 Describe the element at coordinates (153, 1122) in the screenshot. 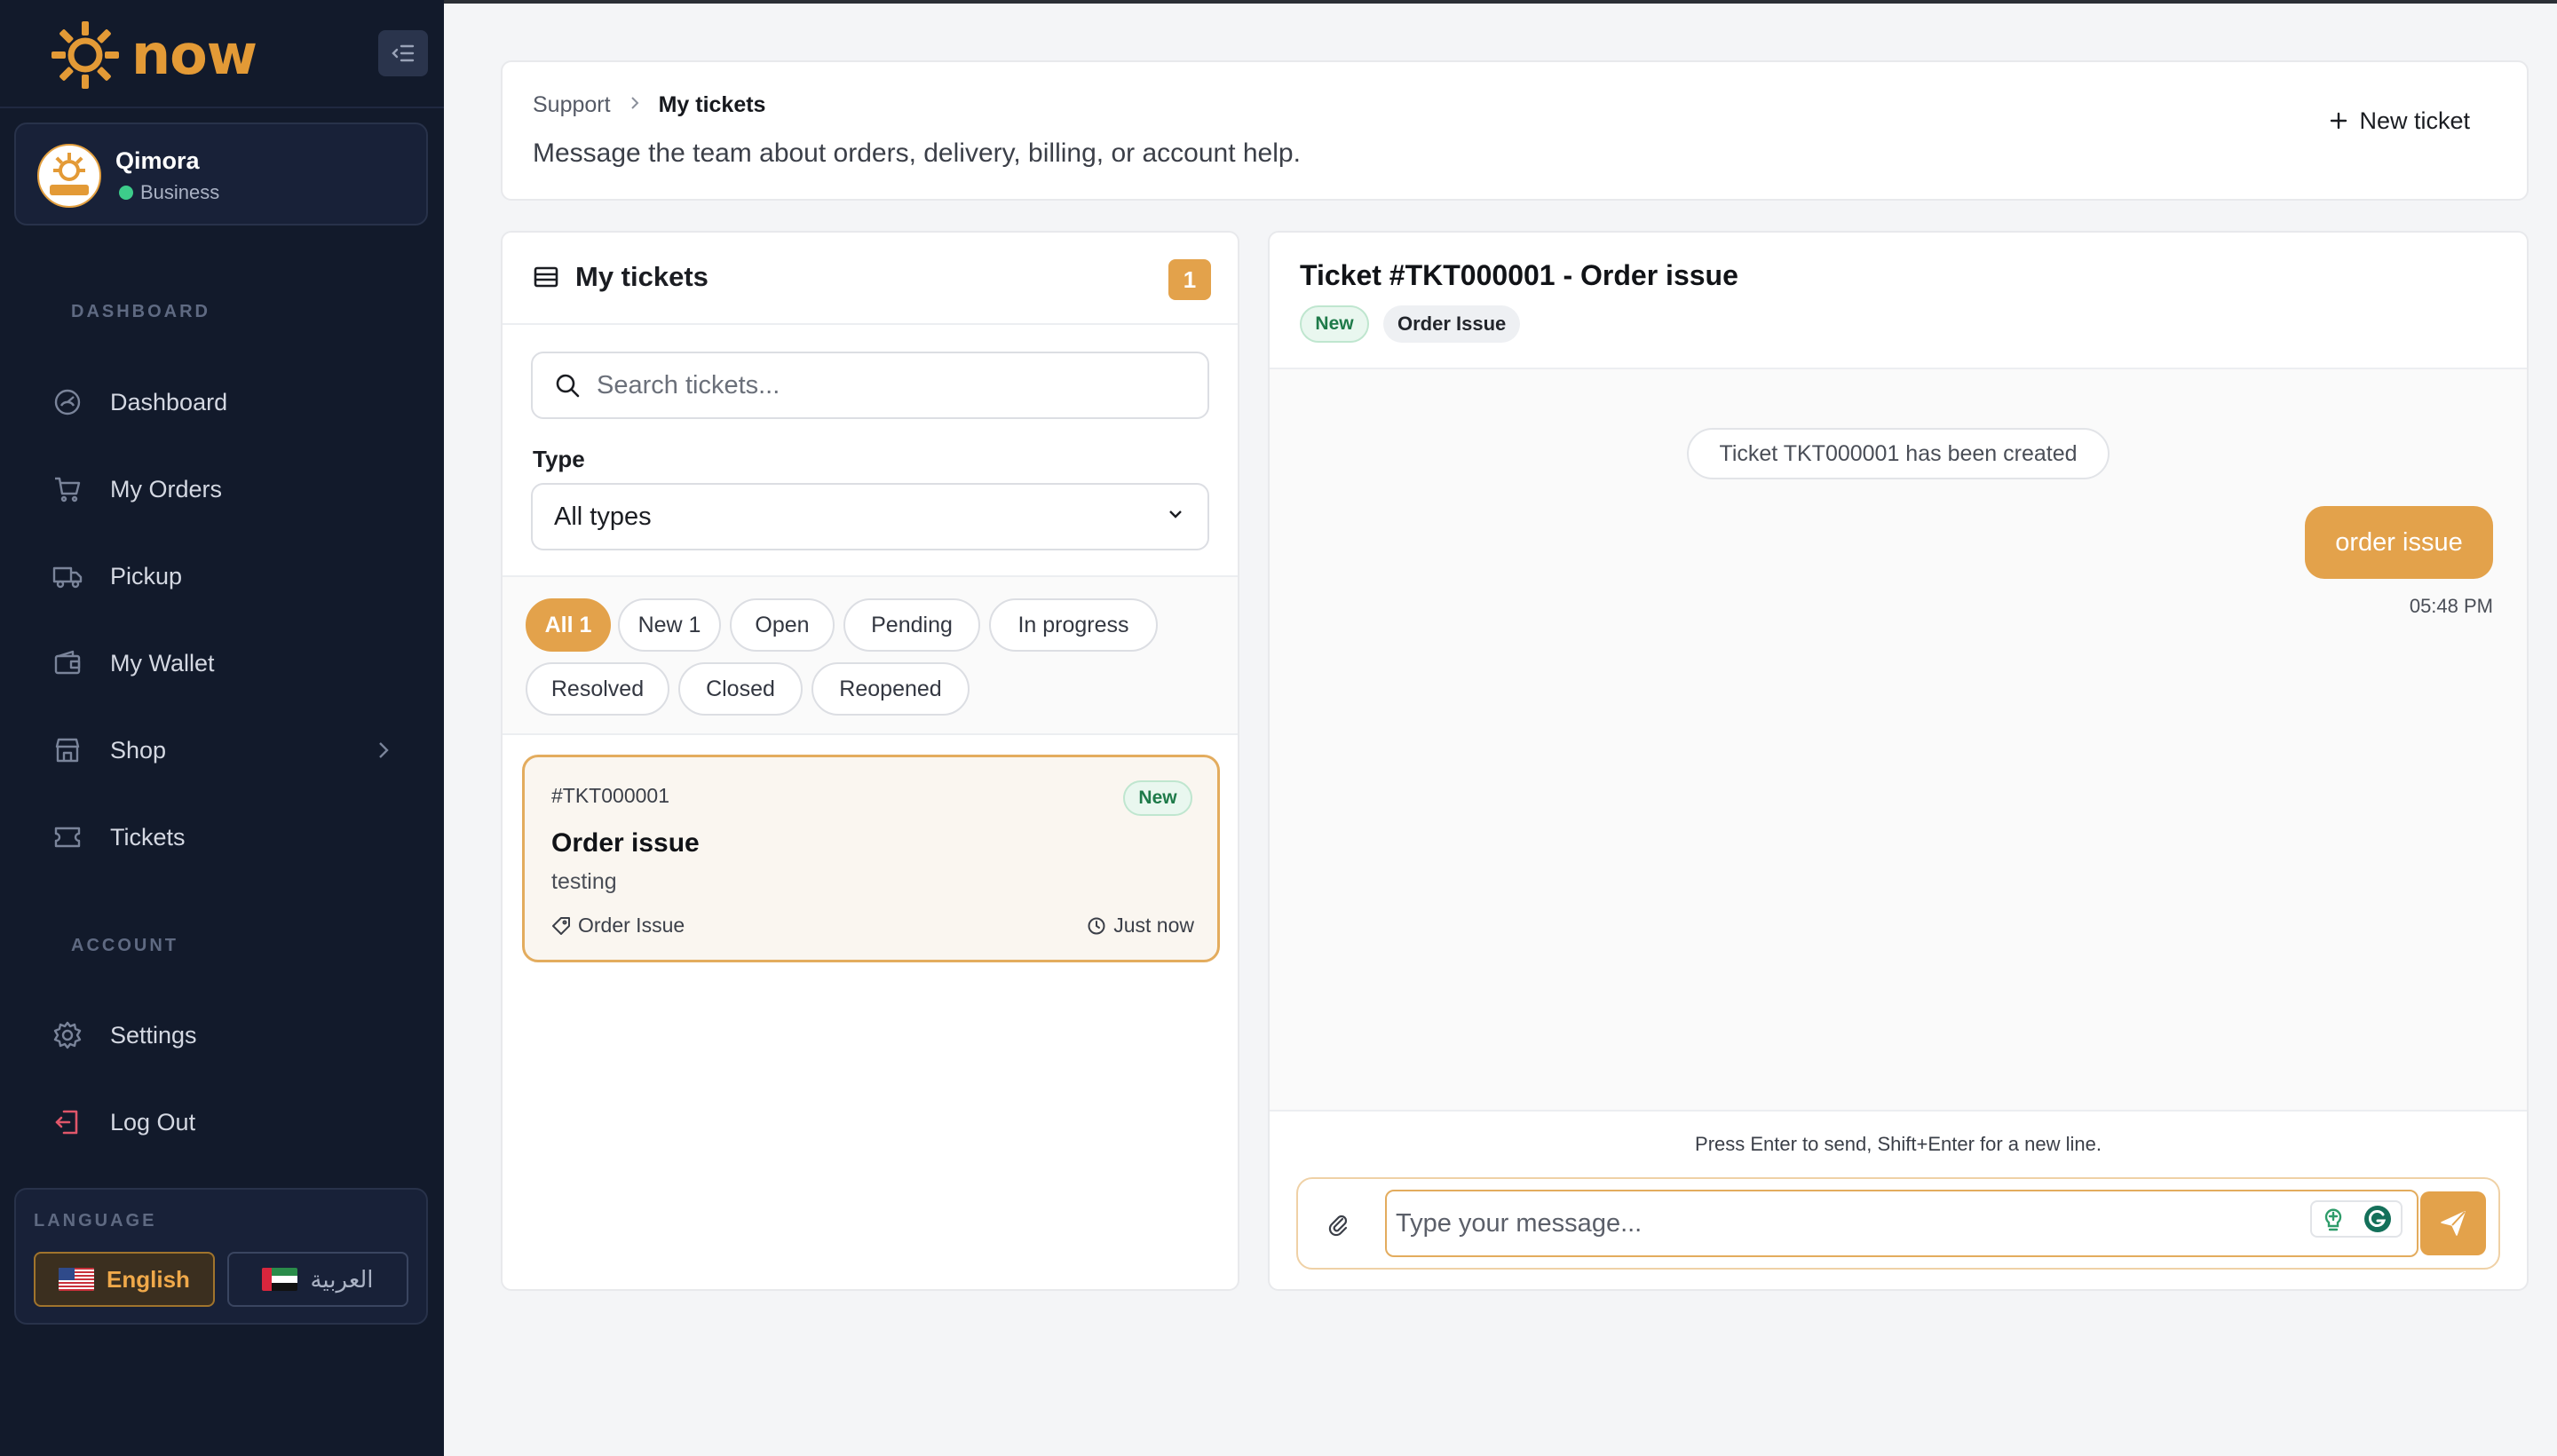

I see `sidebar-item-label: Log Out` at that location.